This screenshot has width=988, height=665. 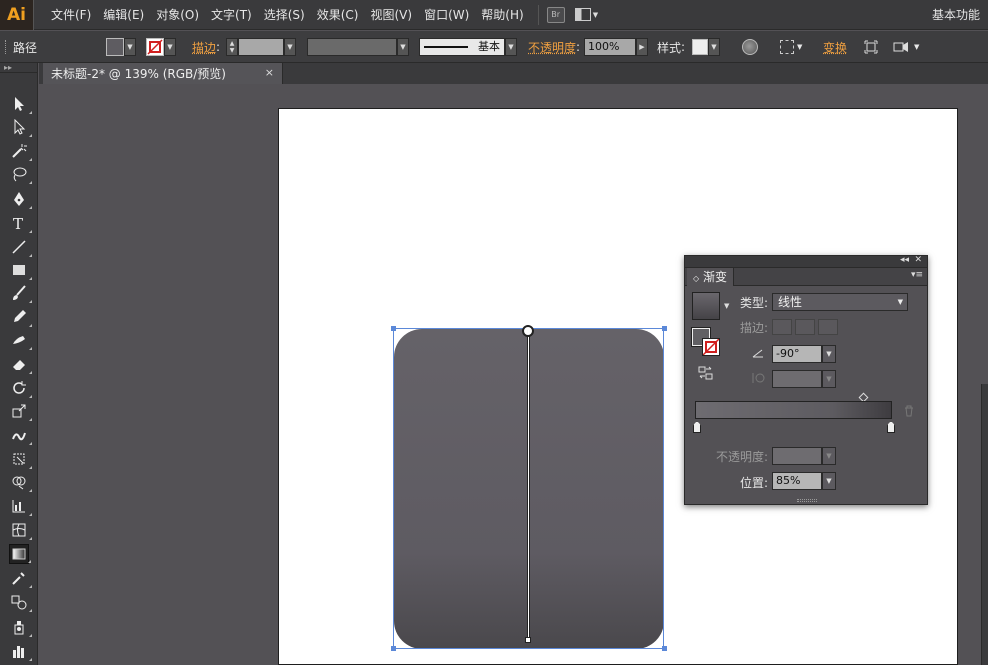 I want to click on transform-link: 变换, so click(x=835, y=47).